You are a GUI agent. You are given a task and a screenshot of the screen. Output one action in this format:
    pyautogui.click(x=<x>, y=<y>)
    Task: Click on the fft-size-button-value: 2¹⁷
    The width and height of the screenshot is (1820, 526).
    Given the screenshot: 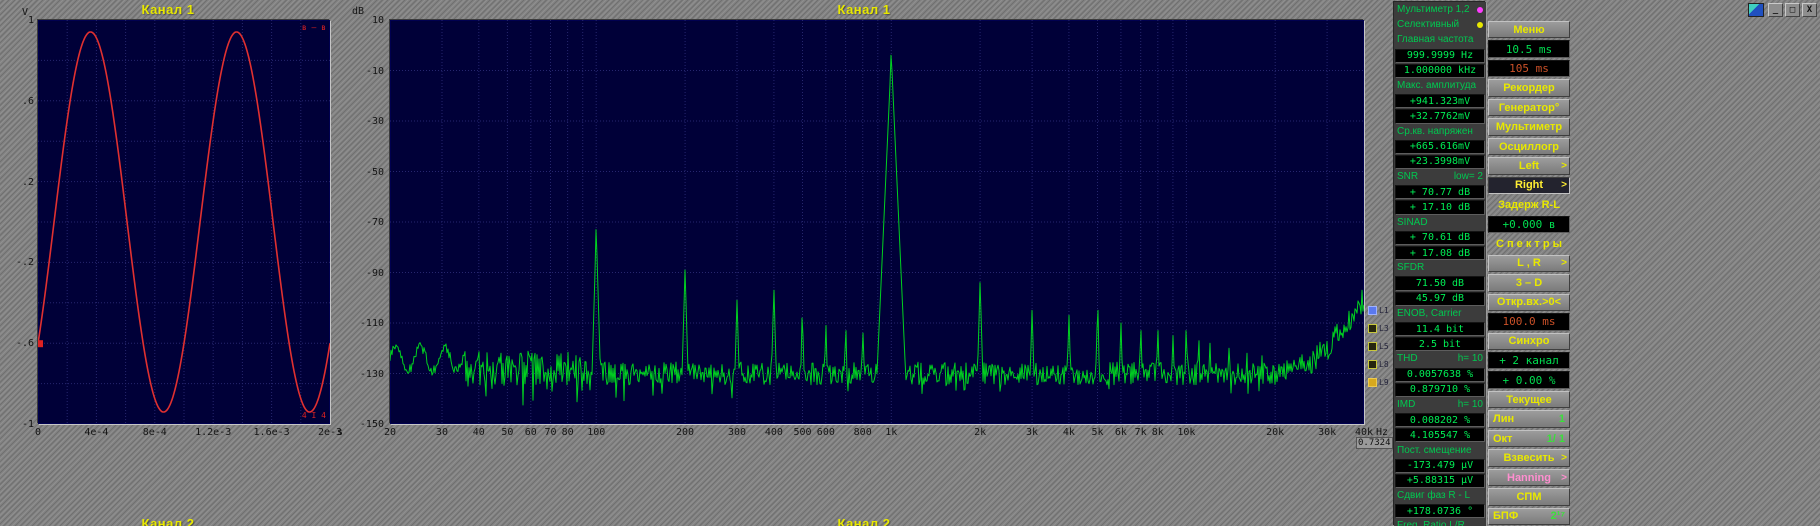 What is the action you would take?
    pyautogui.click(x=1557, y=516)
    